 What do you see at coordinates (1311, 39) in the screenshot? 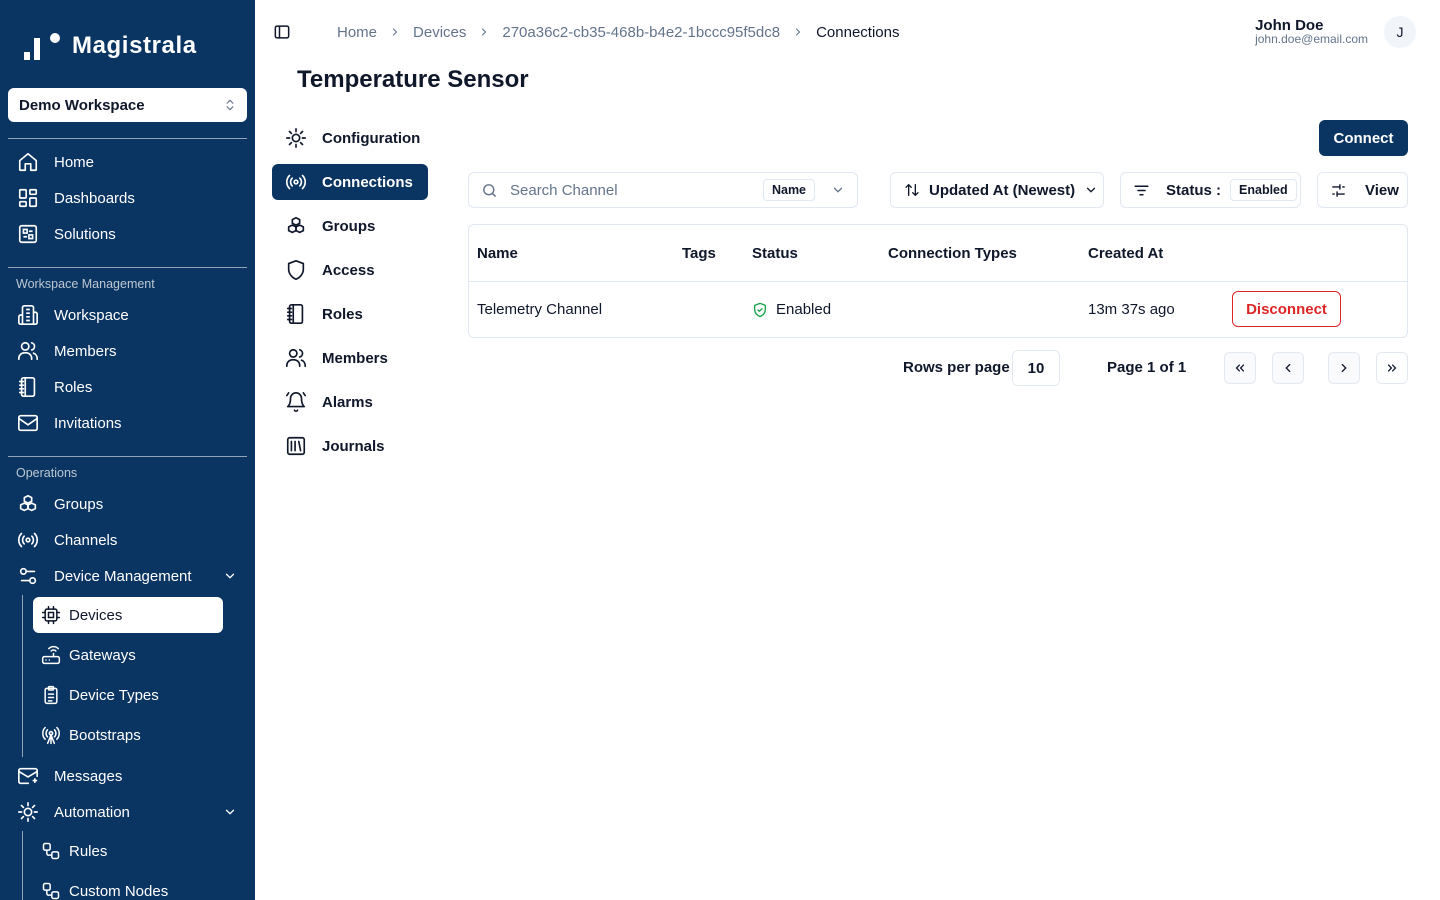
I see `user-email: john.doe@email.com` at bounding box center [1311, 39].